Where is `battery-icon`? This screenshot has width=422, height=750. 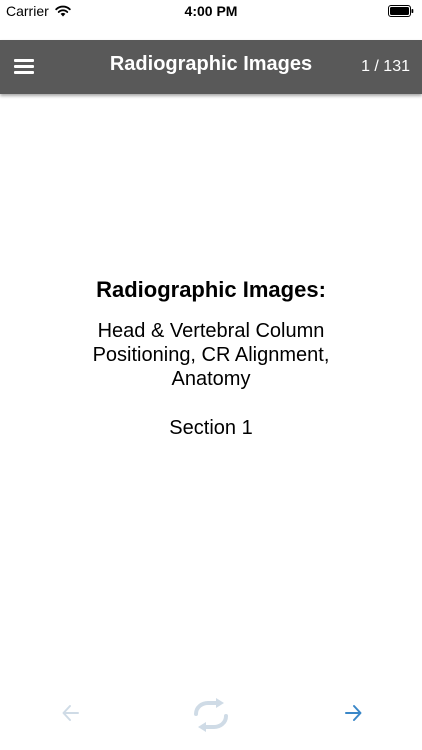
battery-icon is located at coordinates (401, 11).